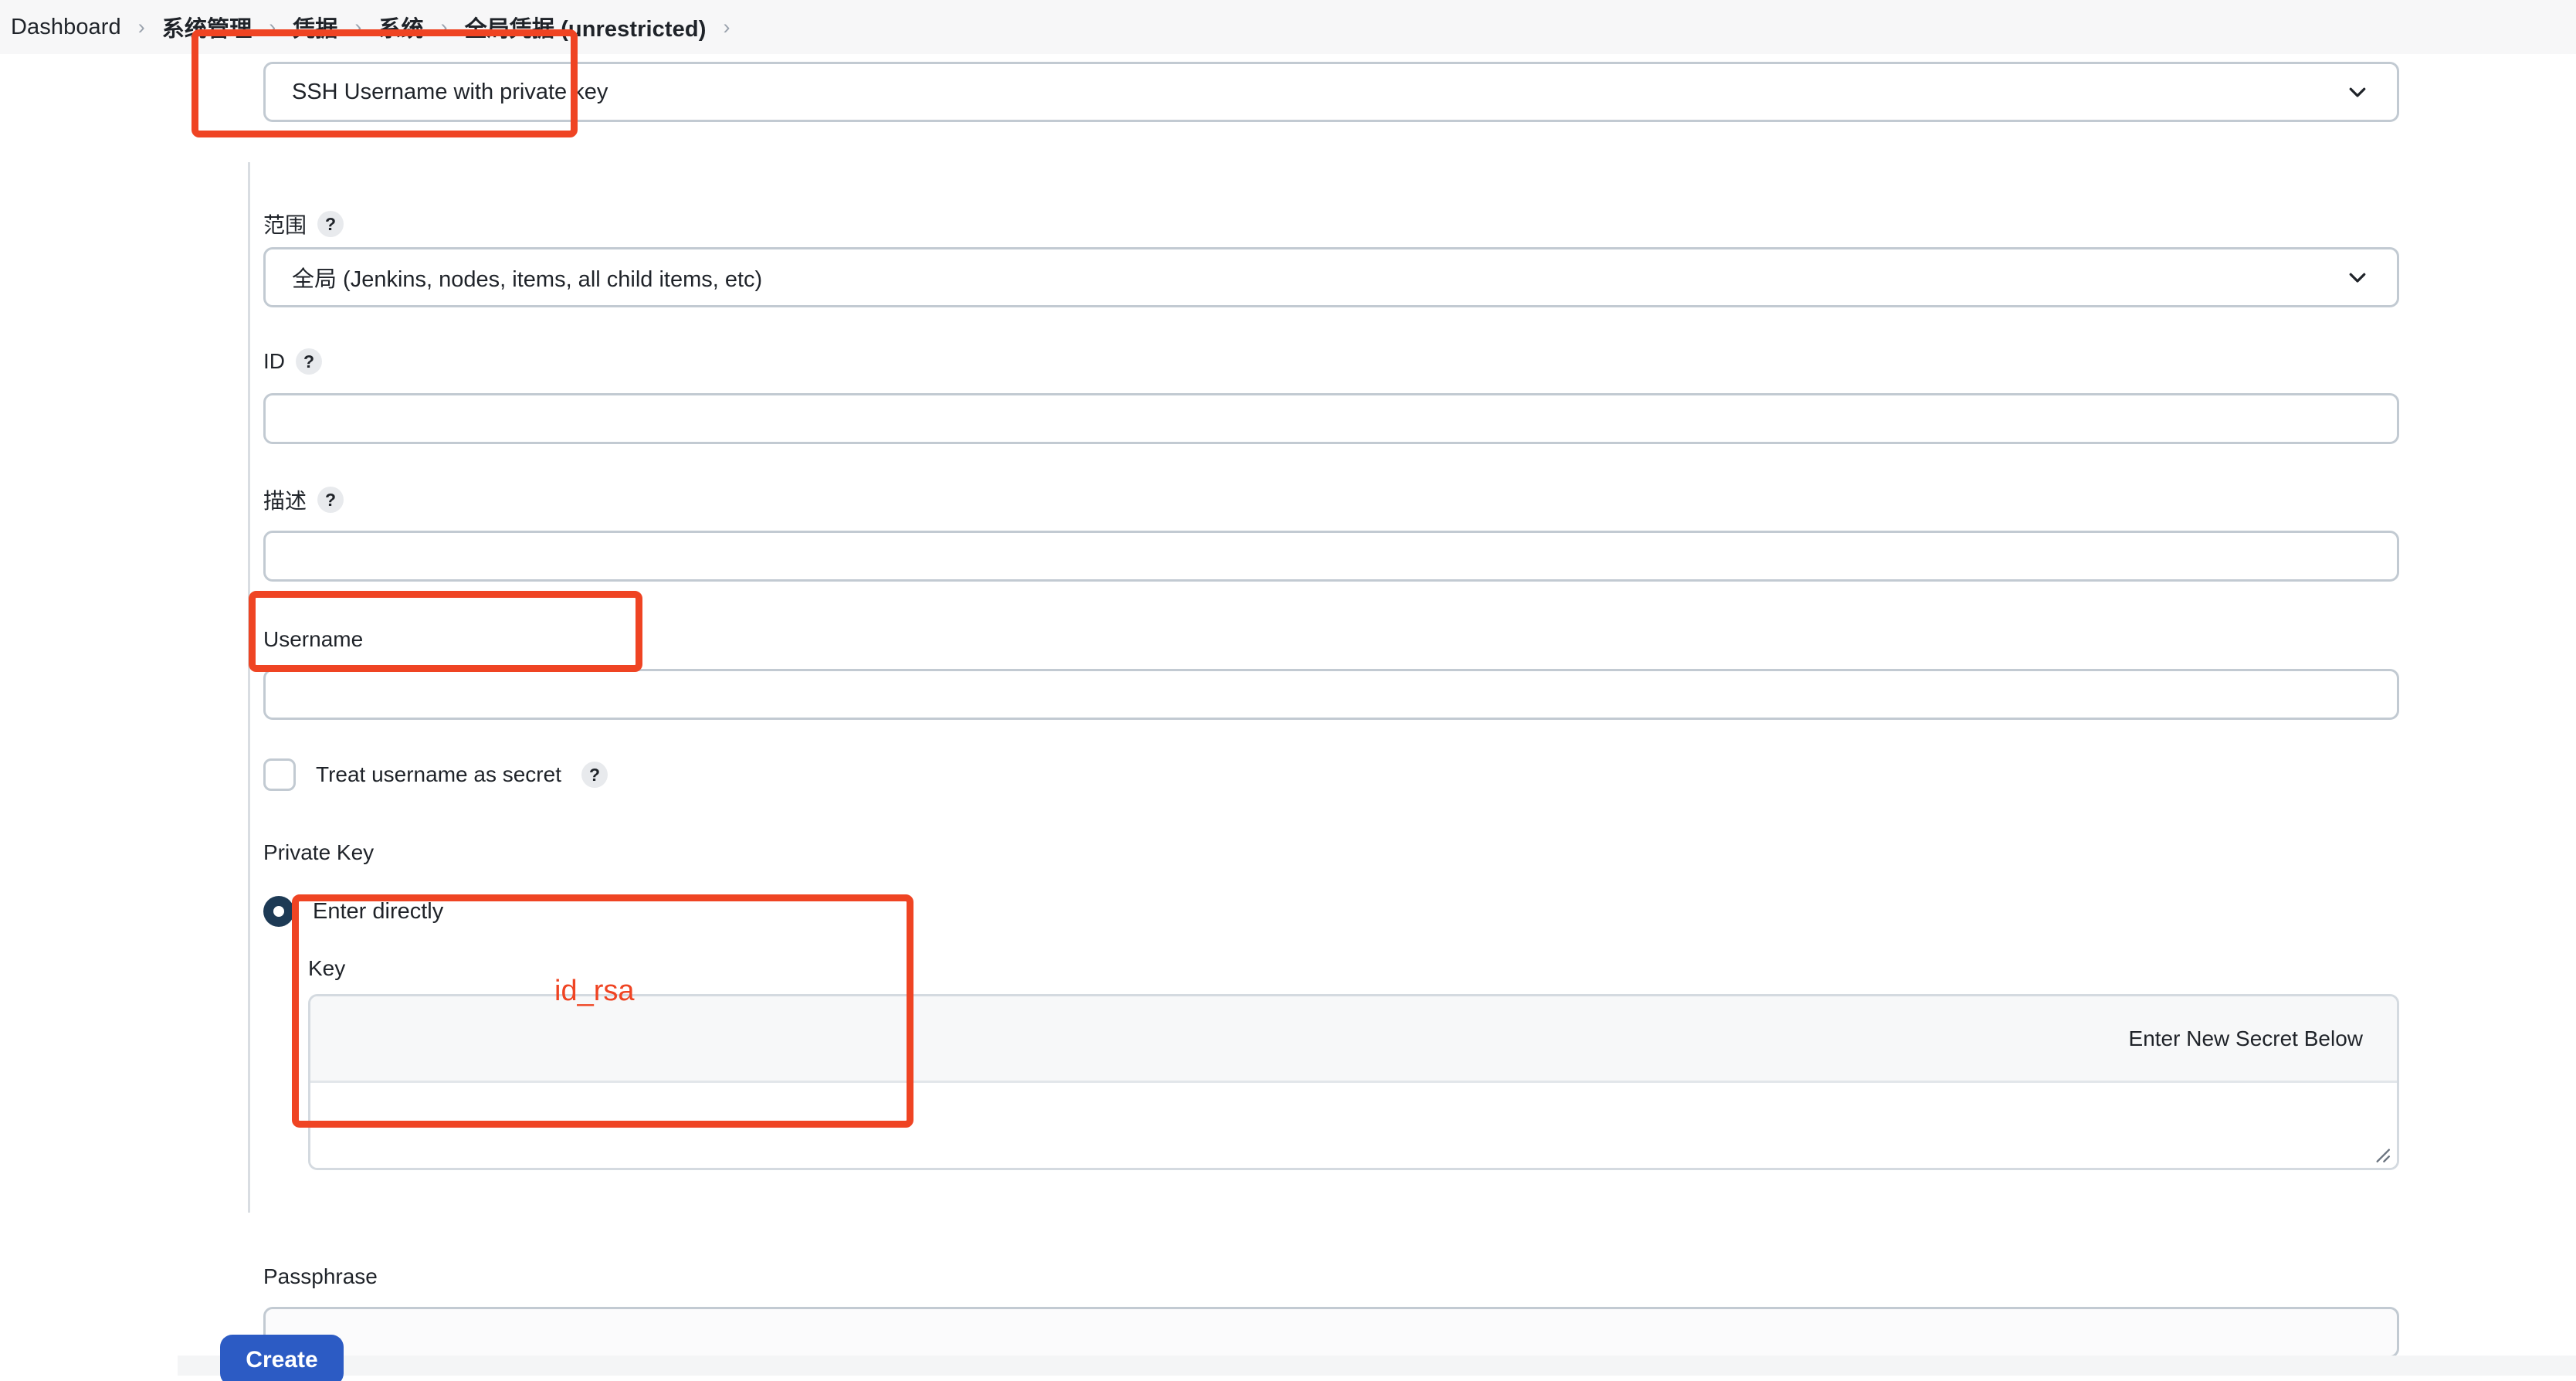  Describe the element at coordinates (1331, 694) in the screenshot. I see `username-input` at that location.